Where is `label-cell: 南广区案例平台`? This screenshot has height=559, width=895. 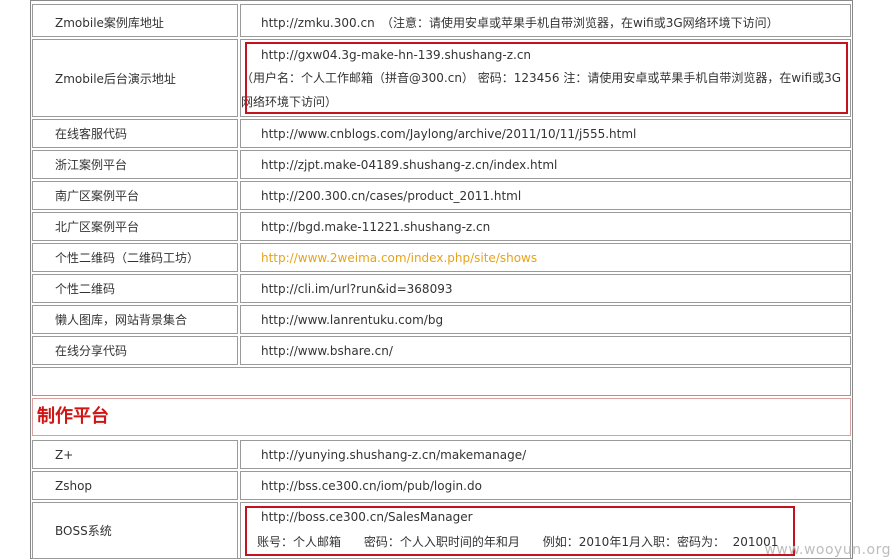 label-cell: 南广区案例平台 is located at coordinates (135, 195).